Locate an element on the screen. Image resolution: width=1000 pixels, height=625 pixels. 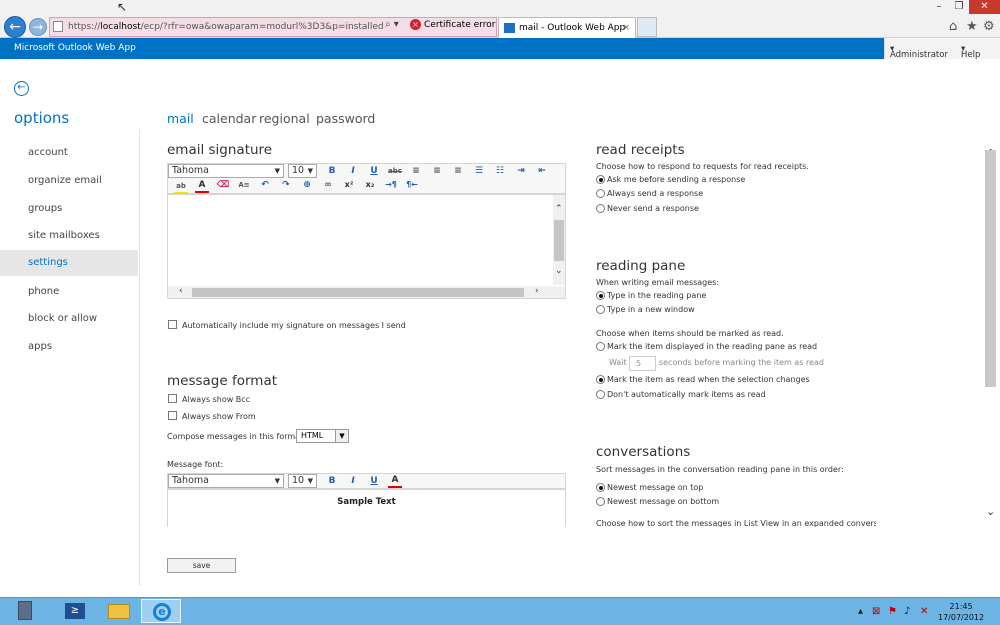
clear-formatting-icon: ⌫ is located at coordinates (223, 185).